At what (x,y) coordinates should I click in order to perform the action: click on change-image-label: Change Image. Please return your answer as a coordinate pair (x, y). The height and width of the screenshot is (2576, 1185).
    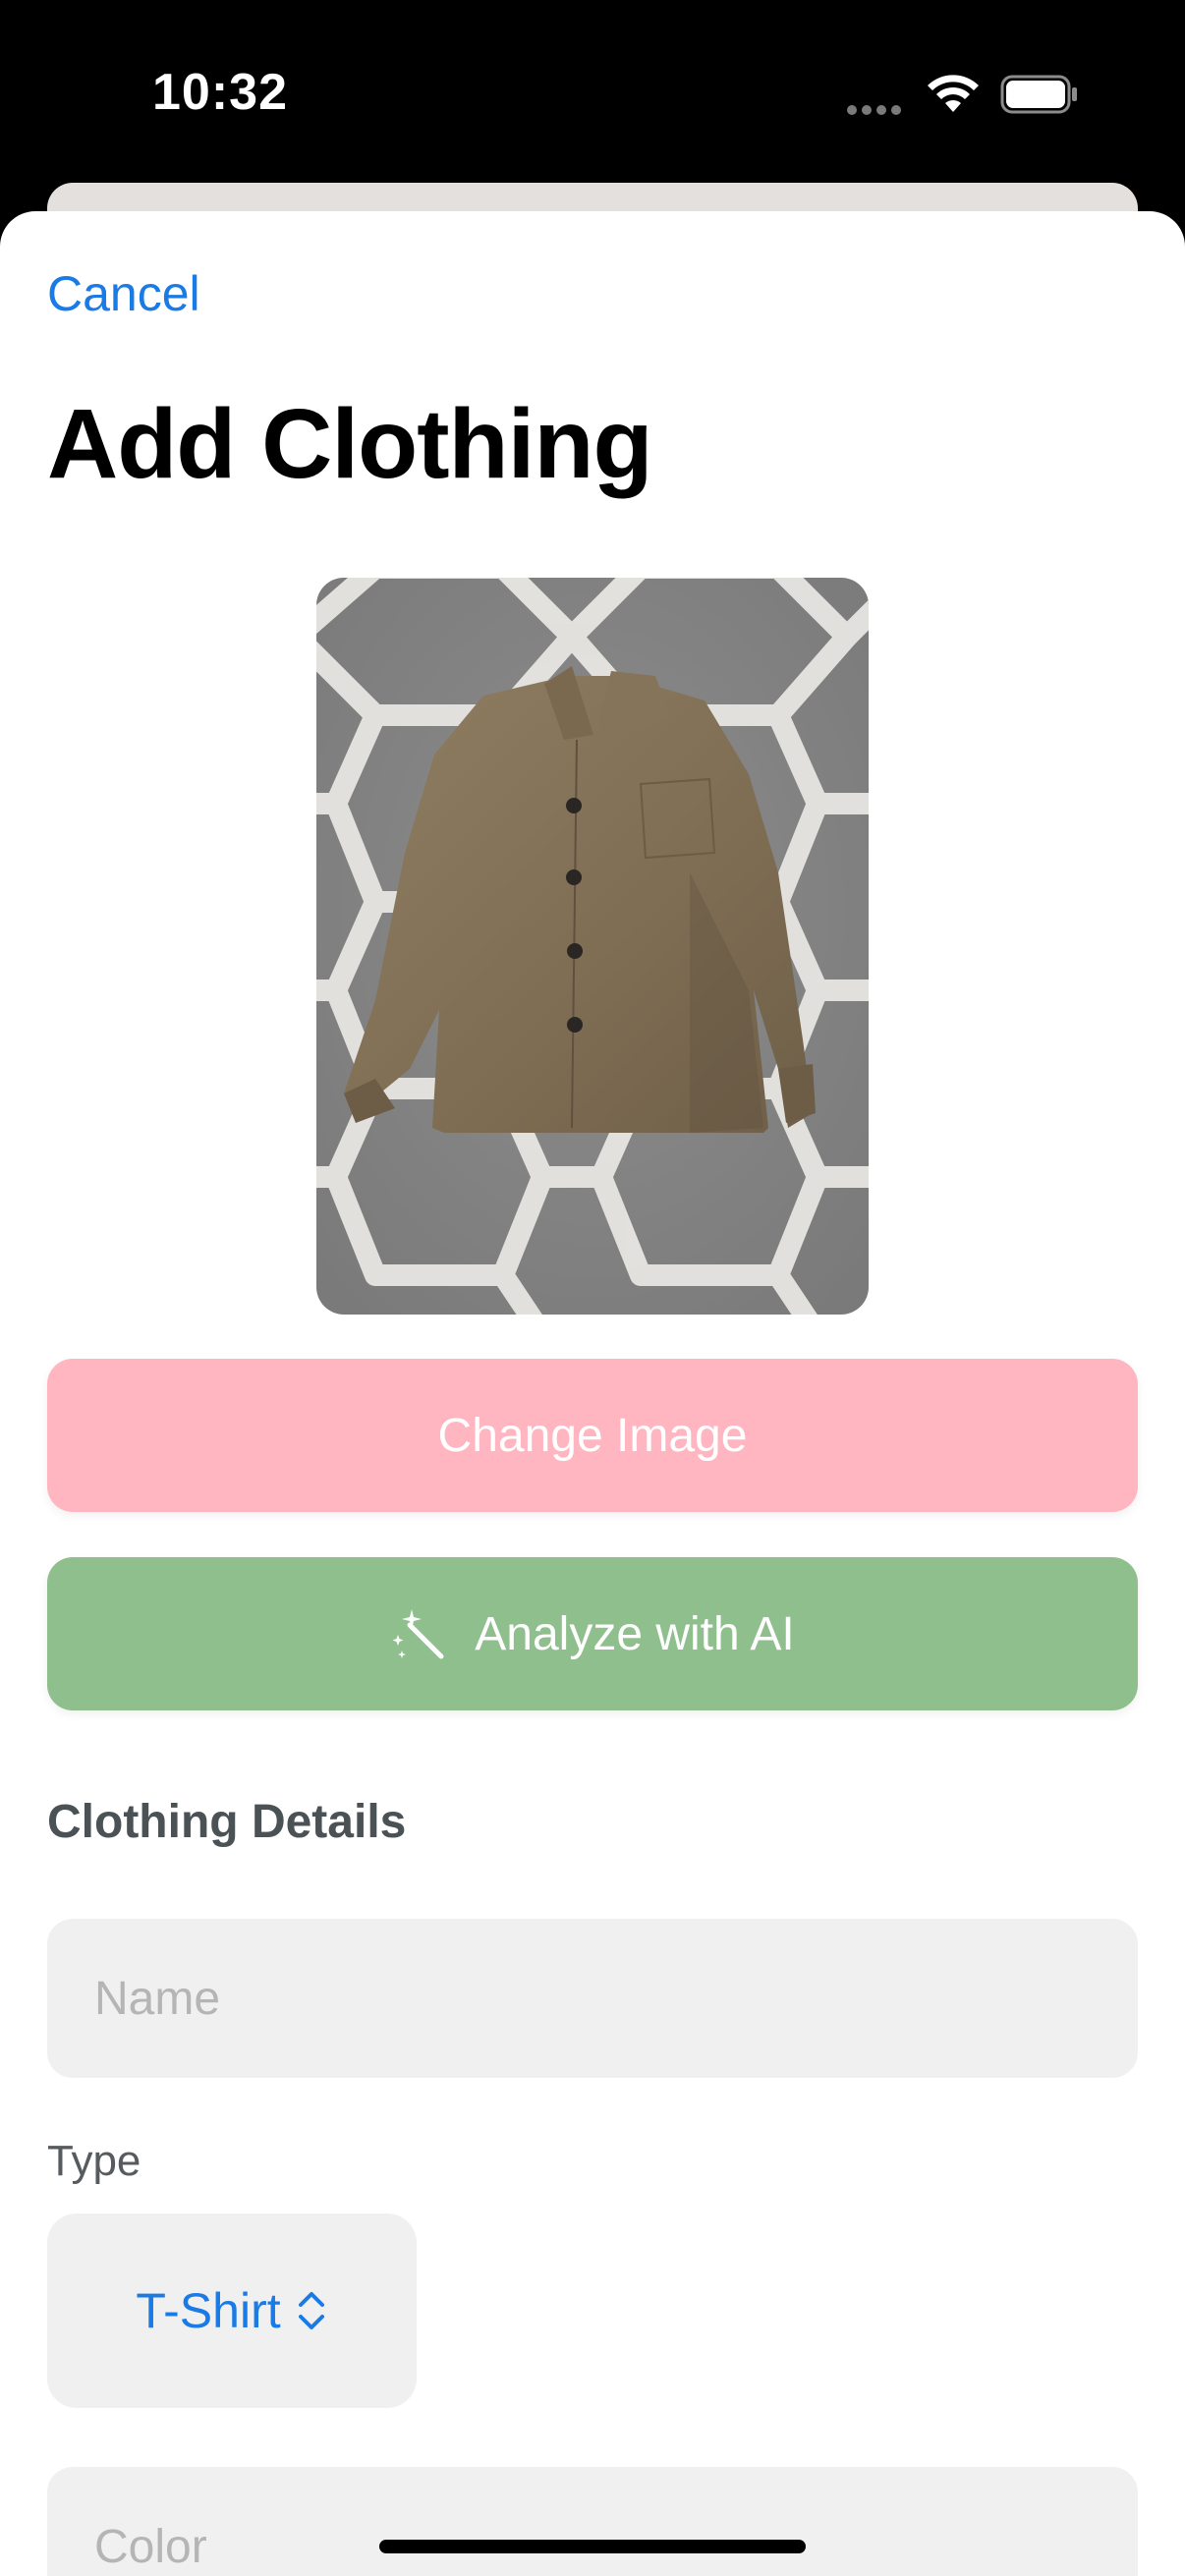
    Looking at the image, I should click on (592, 1435).